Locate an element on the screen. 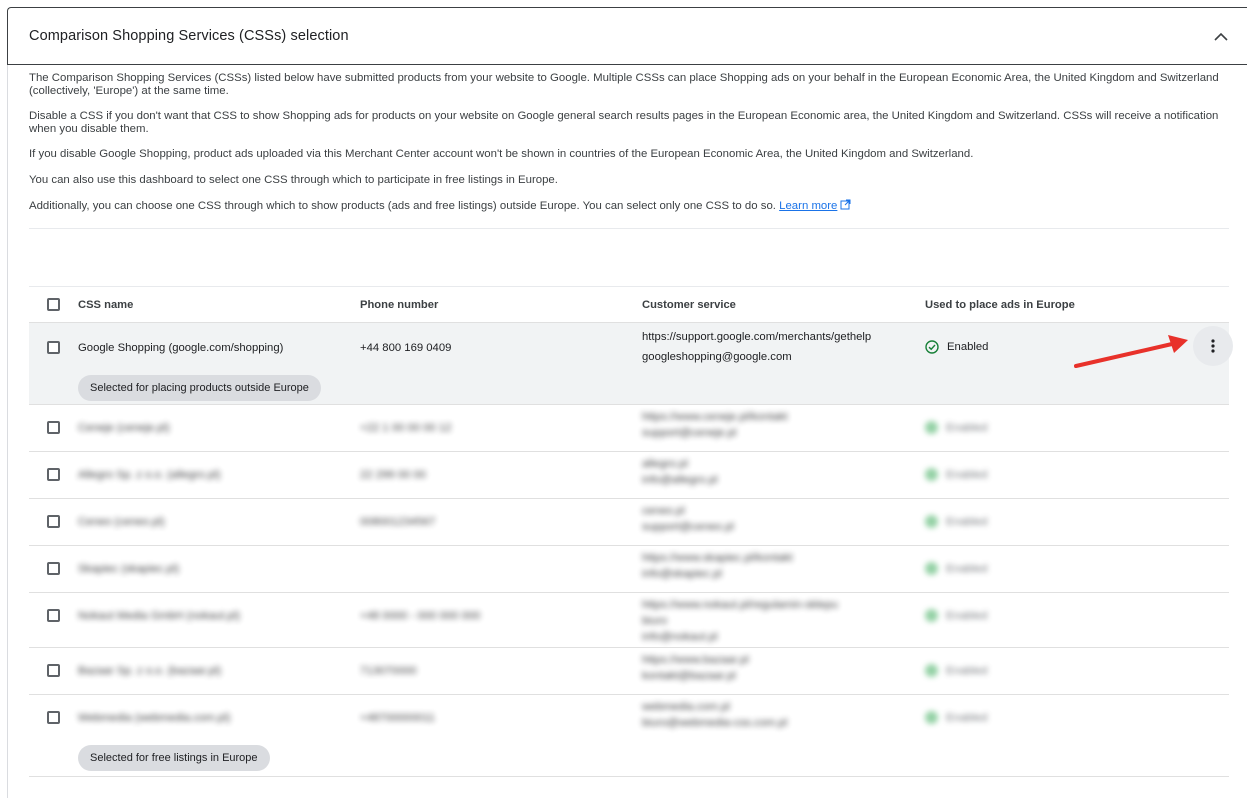 The width and height of the screenshot is (1247, 798). customer-service-cell: webmedia.com.pl biuro@webmedia-css.com.pl is located at coordinates (714, 715).